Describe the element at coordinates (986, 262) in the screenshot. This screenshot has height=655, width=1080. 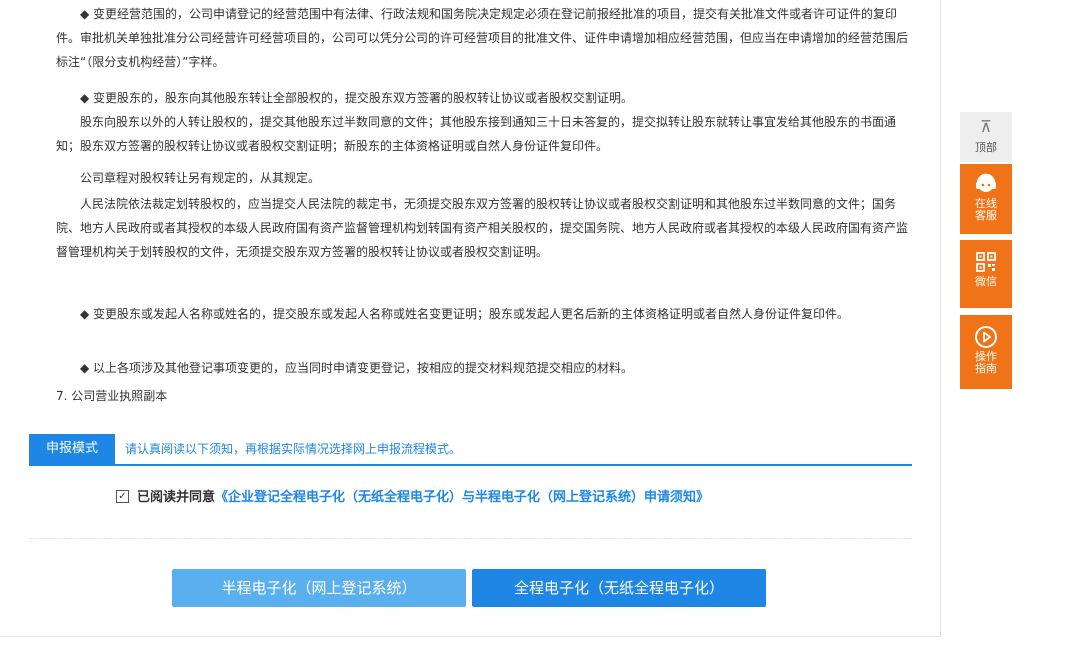
I see `qr-code-icon` at that location.